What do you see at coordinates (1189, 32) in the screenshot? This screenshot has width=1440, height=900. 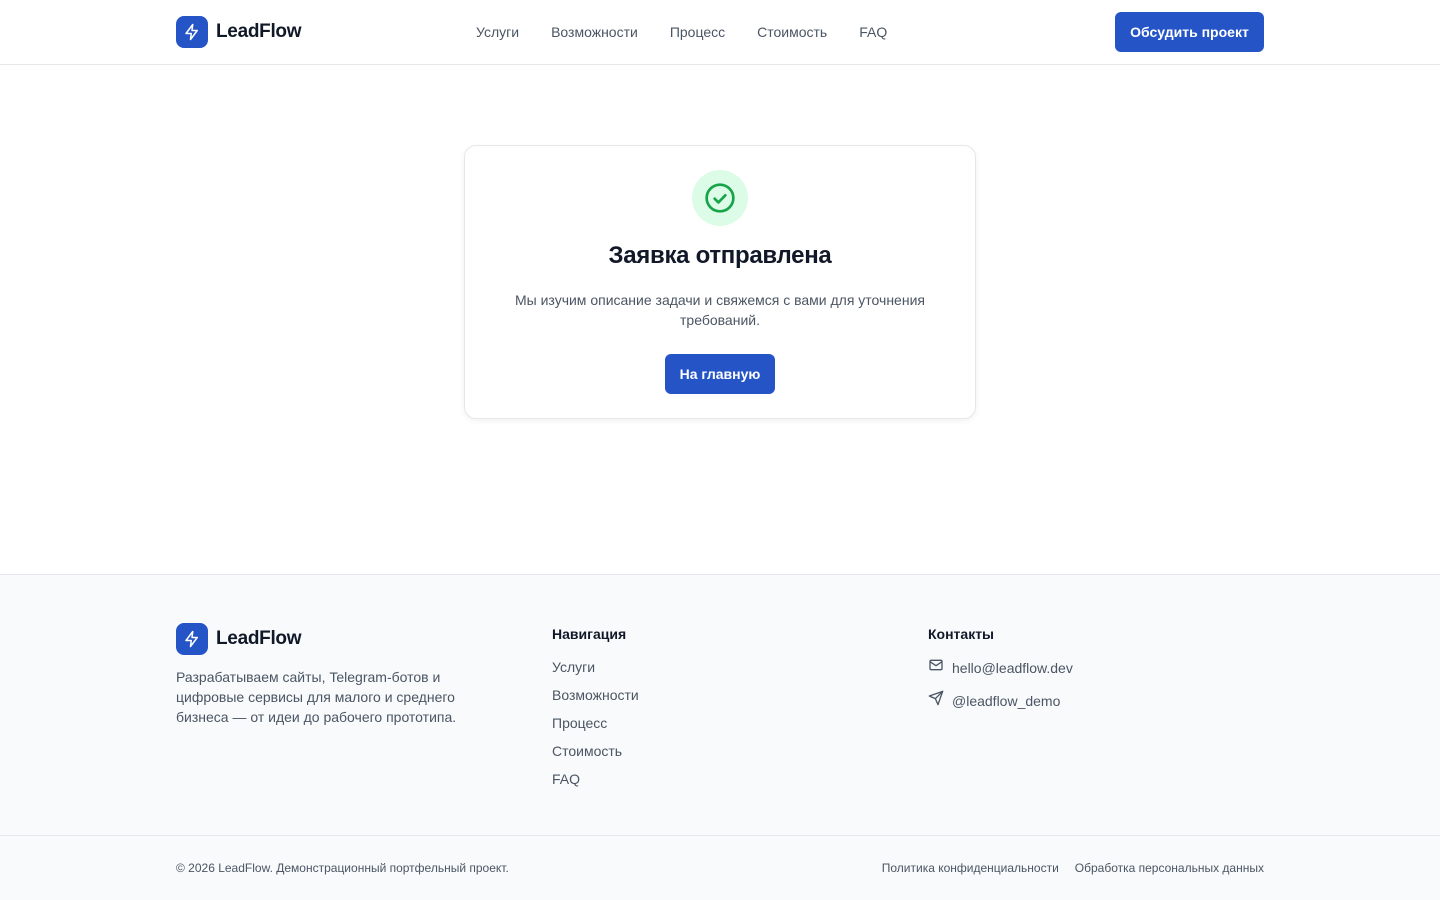 I see `discuss-project-button: Обсудить проект` at bounding box center [1189, 32].